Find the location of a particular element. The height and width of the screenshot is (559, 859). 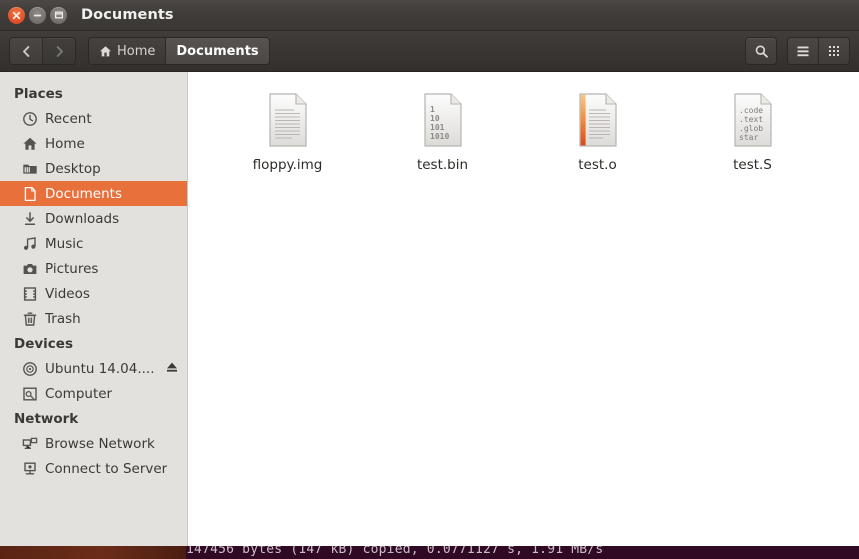

back-button is located at coordinates (26, 51).